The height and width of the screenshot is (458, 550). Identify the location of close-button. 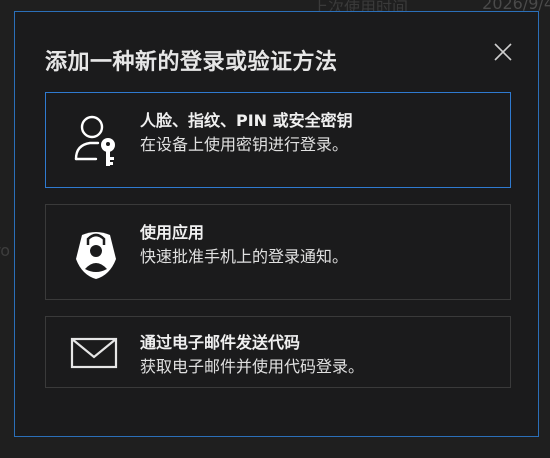
(503, 52).